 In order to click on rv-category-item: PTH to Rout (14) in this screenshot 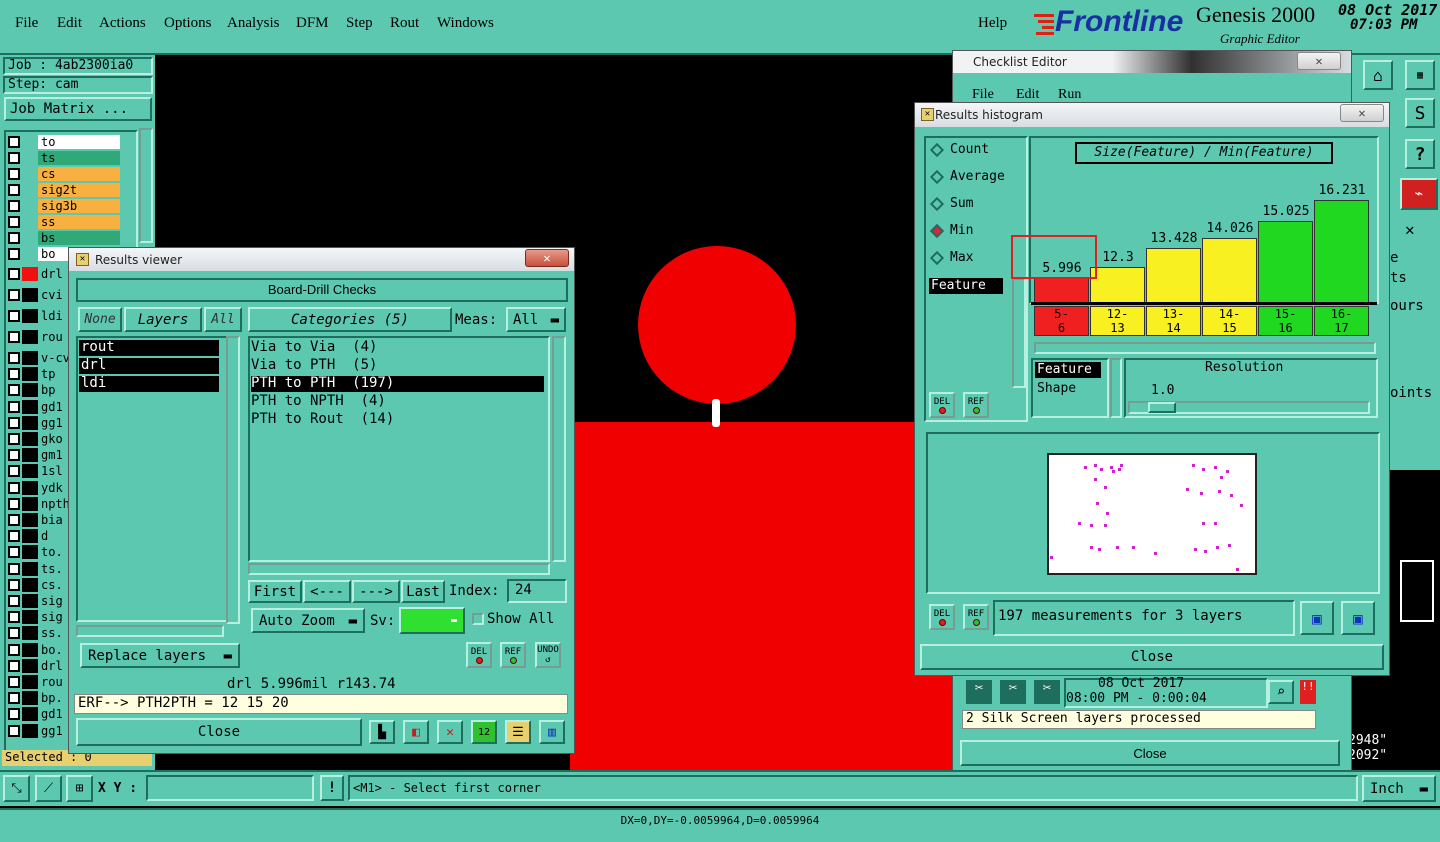, I will do `click(397, 420)`.